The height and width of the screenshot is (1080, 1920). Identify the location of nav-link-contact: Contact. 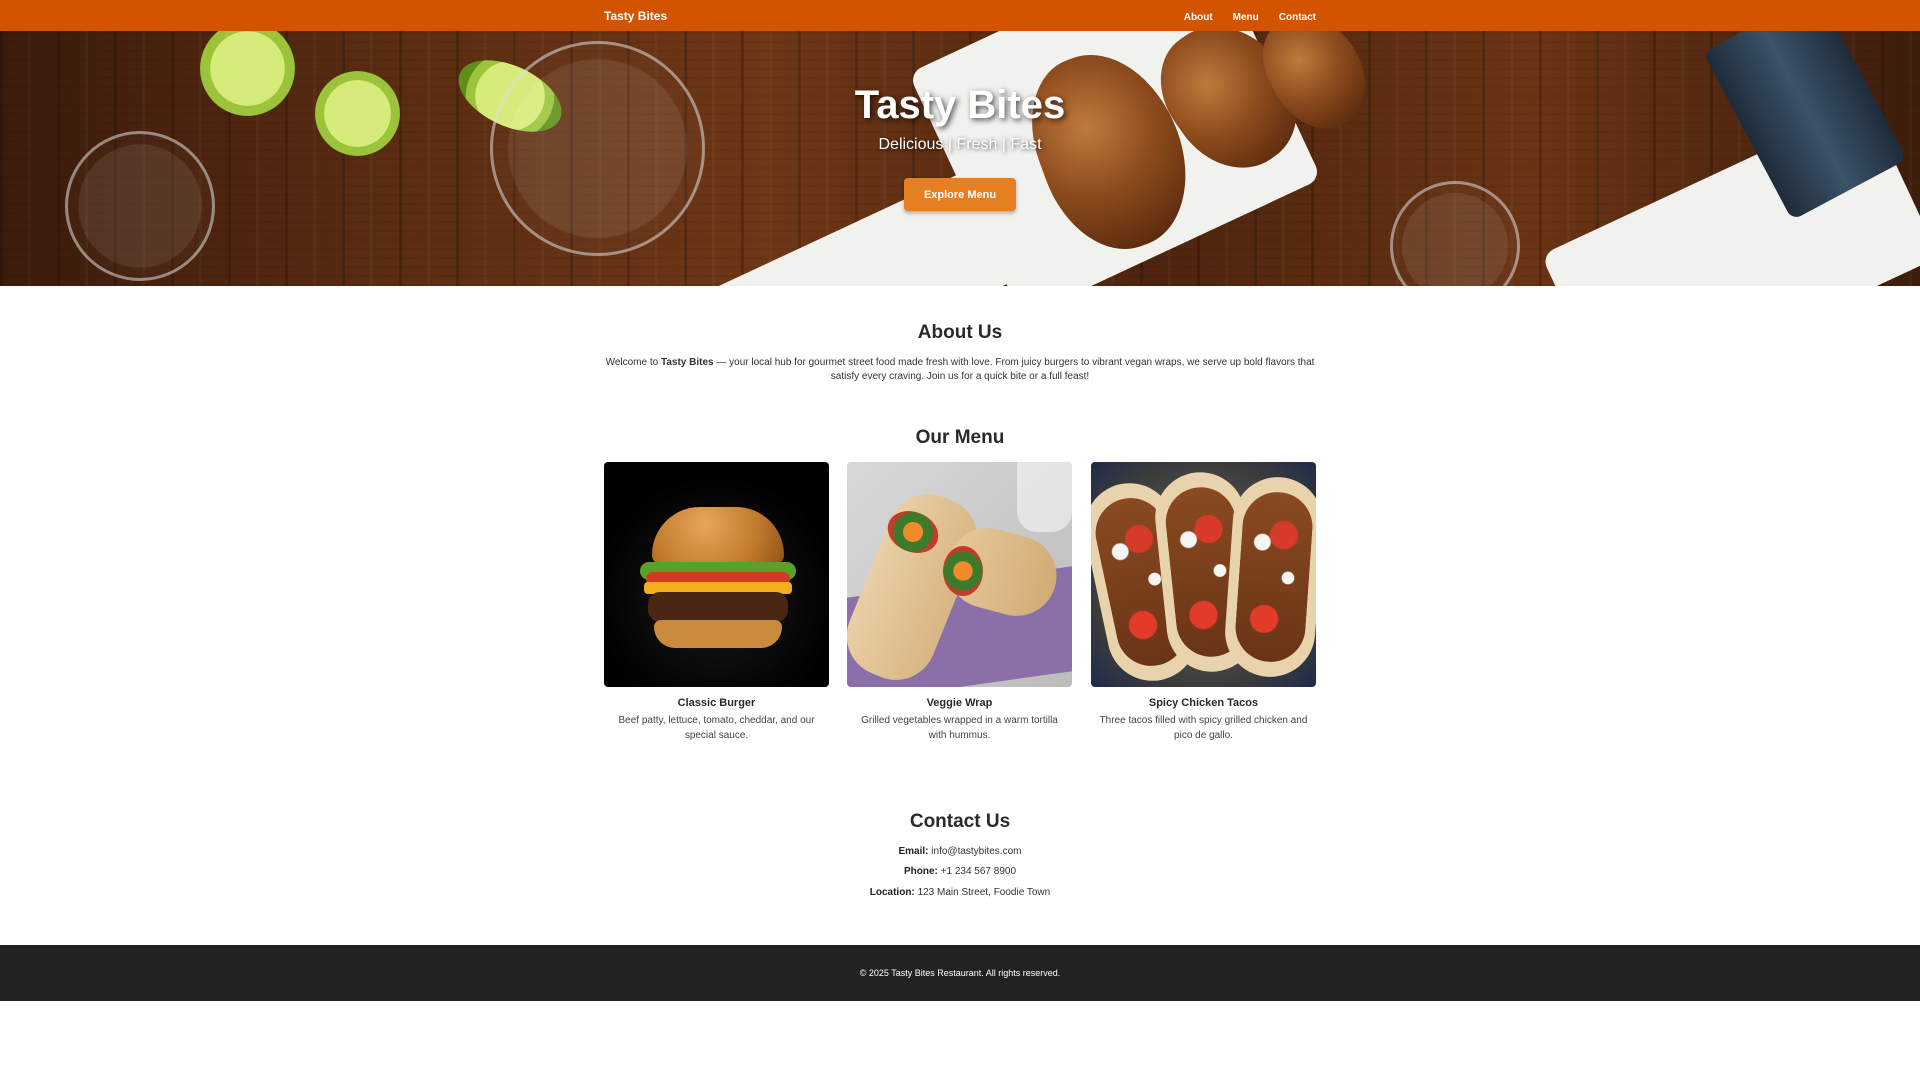
(1297, 17).